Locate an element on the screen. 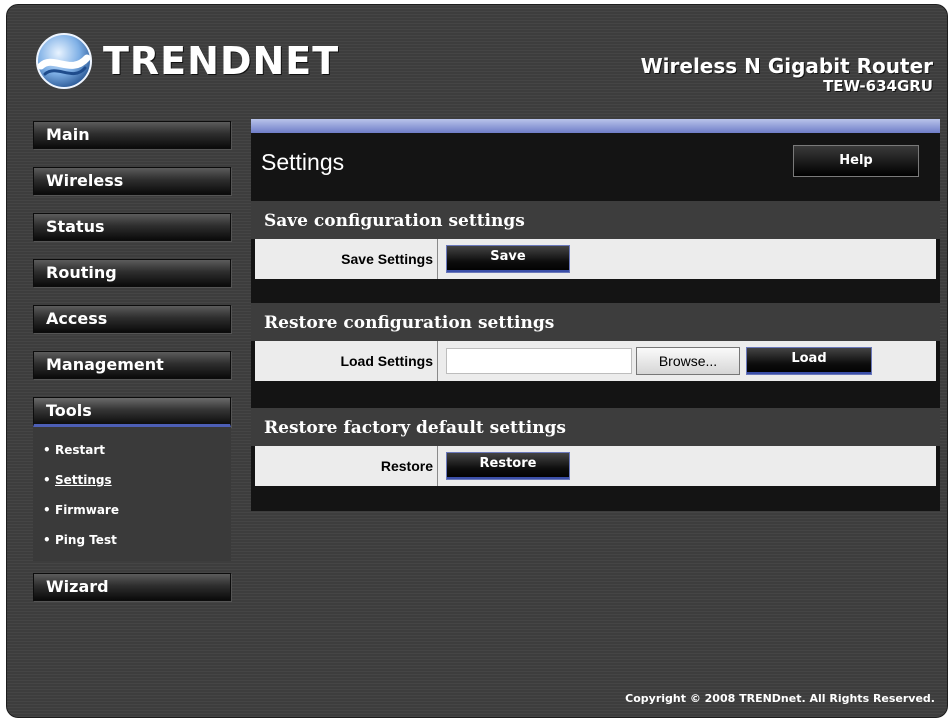  subnav-ping-test: • Ping Test is located at coordinates (137, 540).